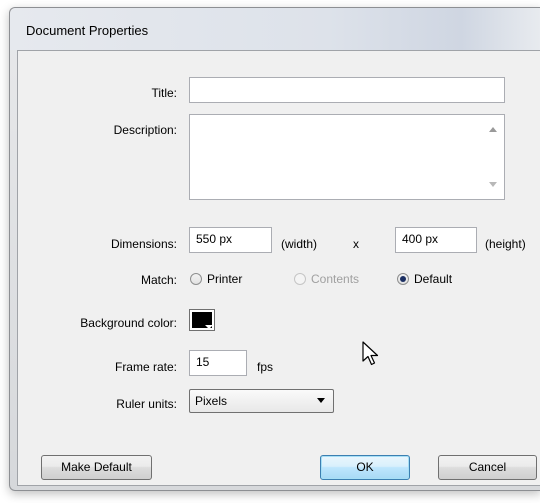  Describe the element at coordinates (403, 279) in the screenshot. I see `radio-selected-icon` at that location.